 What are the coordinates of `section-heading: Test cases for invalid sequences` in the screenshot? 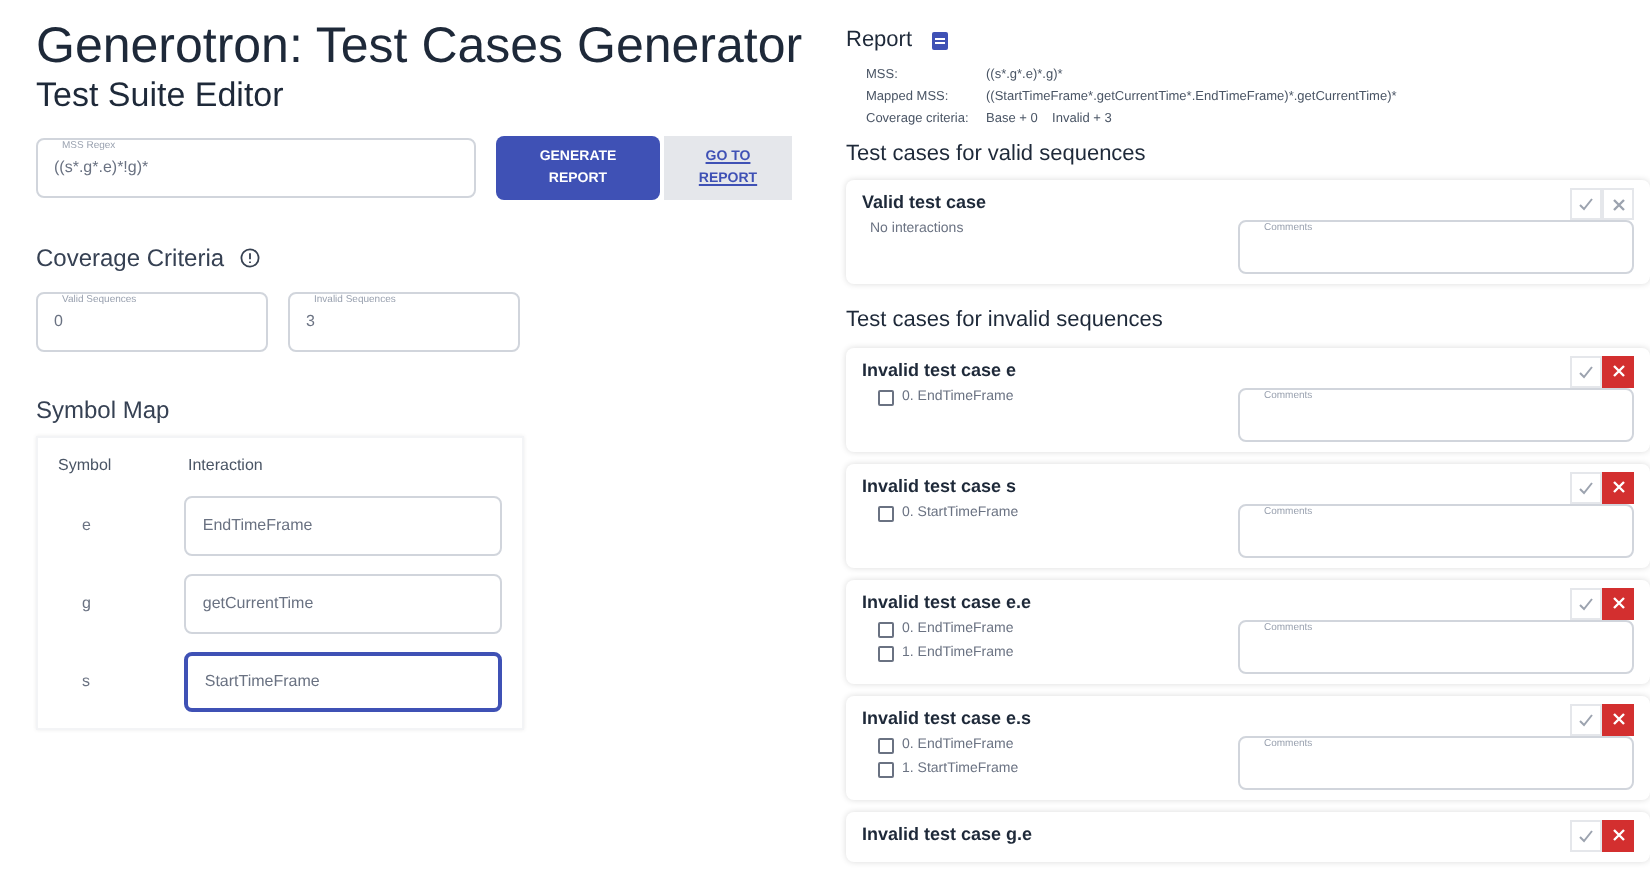 It's located at (1005, 321).